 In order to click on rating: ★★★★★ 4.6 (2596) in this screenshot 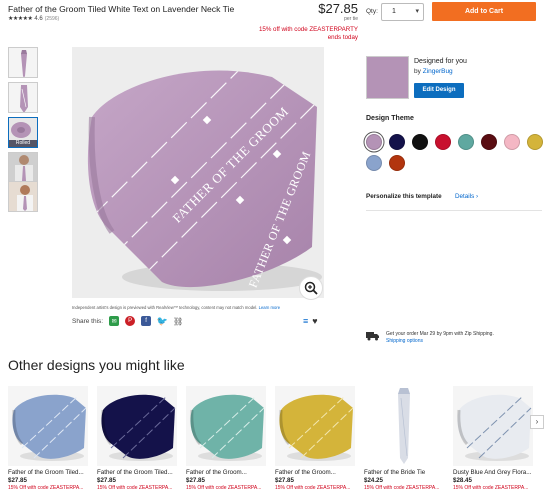, I will do `click(33, 19)`.